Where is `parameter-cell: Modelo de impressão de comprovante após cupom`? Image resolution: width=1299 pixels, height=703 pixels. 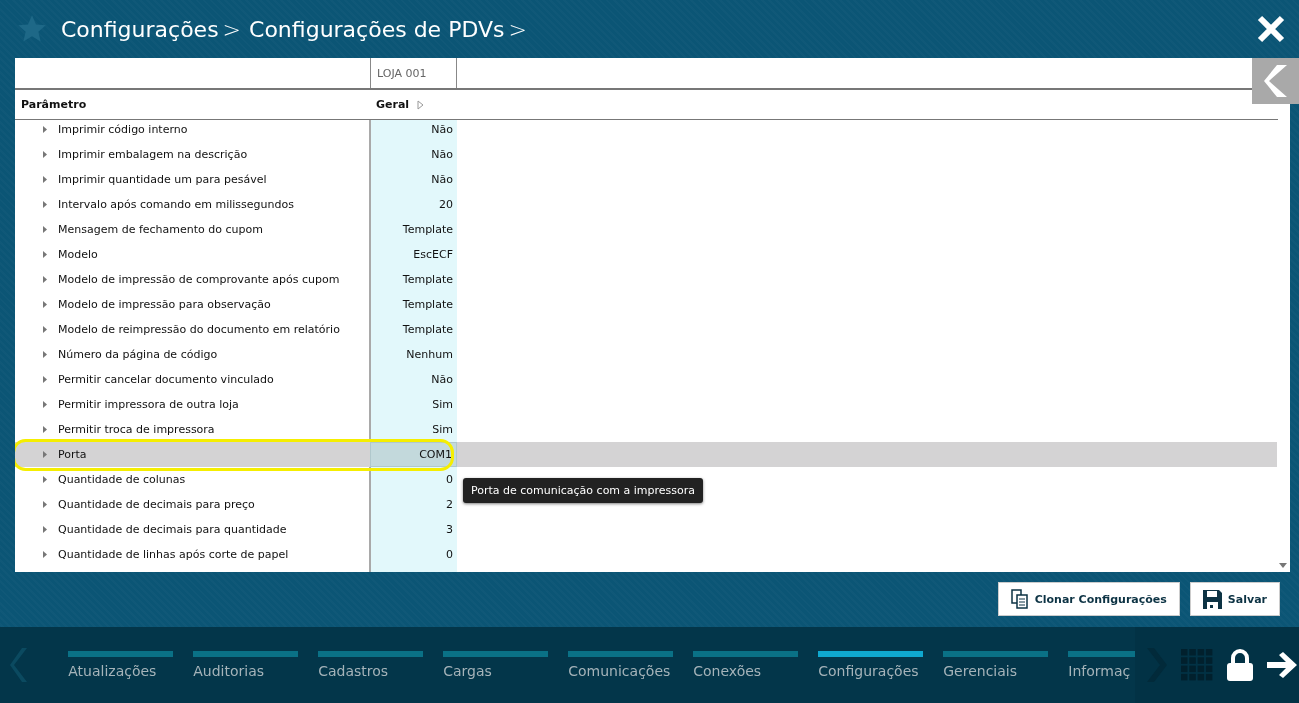 parameter-cell: Modelo de impressão de comprovante após cupom is located at coordinates (192, 279).